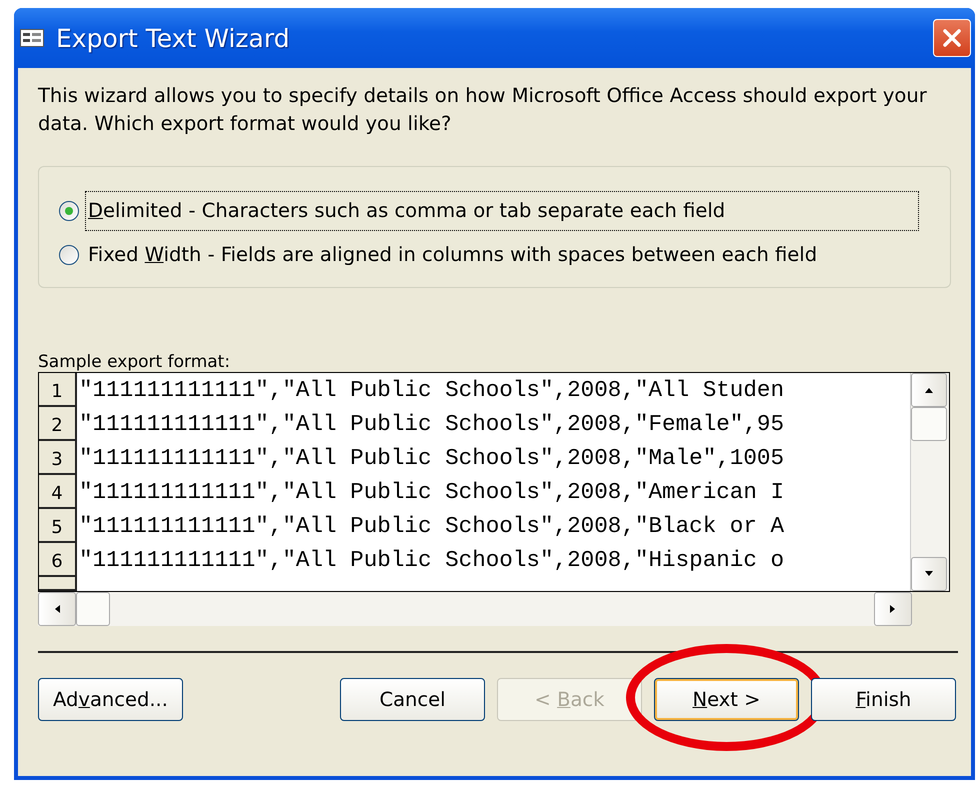  I want to click on row-number: 6, so click(58, 560).